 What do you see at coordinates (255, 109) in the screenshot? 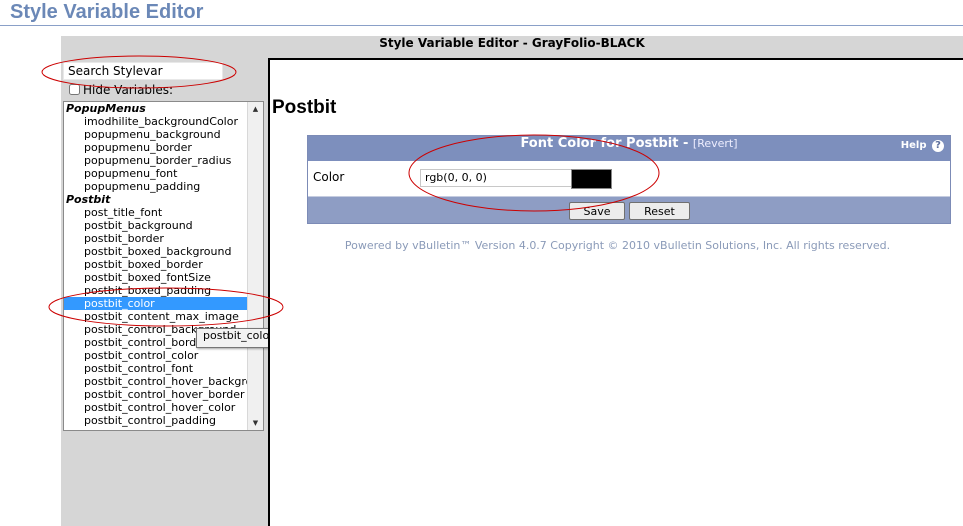
I see `scroll-up-arrow-icon: ▲` at bounding box center [255, 109].